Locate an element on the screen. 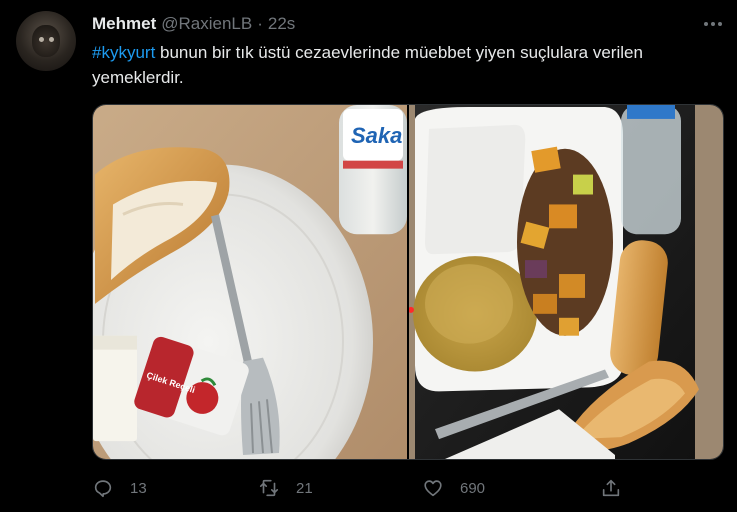  share-icon is located at coordinates (611, 488).